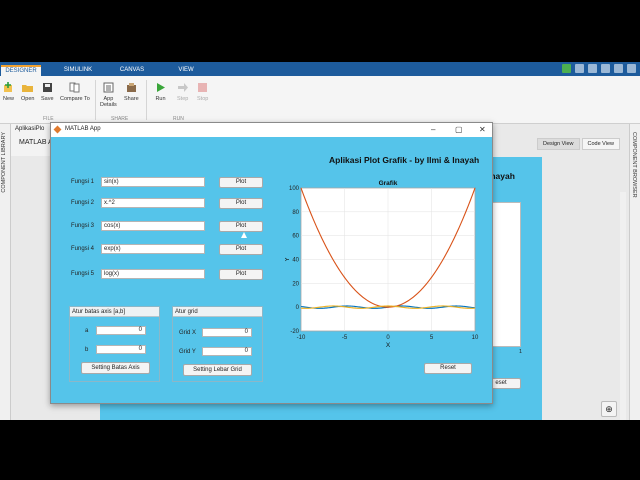  What do you see at coordinates (146, 100) in the screenshot?
I see `divider` at bounding box center [146, 100].